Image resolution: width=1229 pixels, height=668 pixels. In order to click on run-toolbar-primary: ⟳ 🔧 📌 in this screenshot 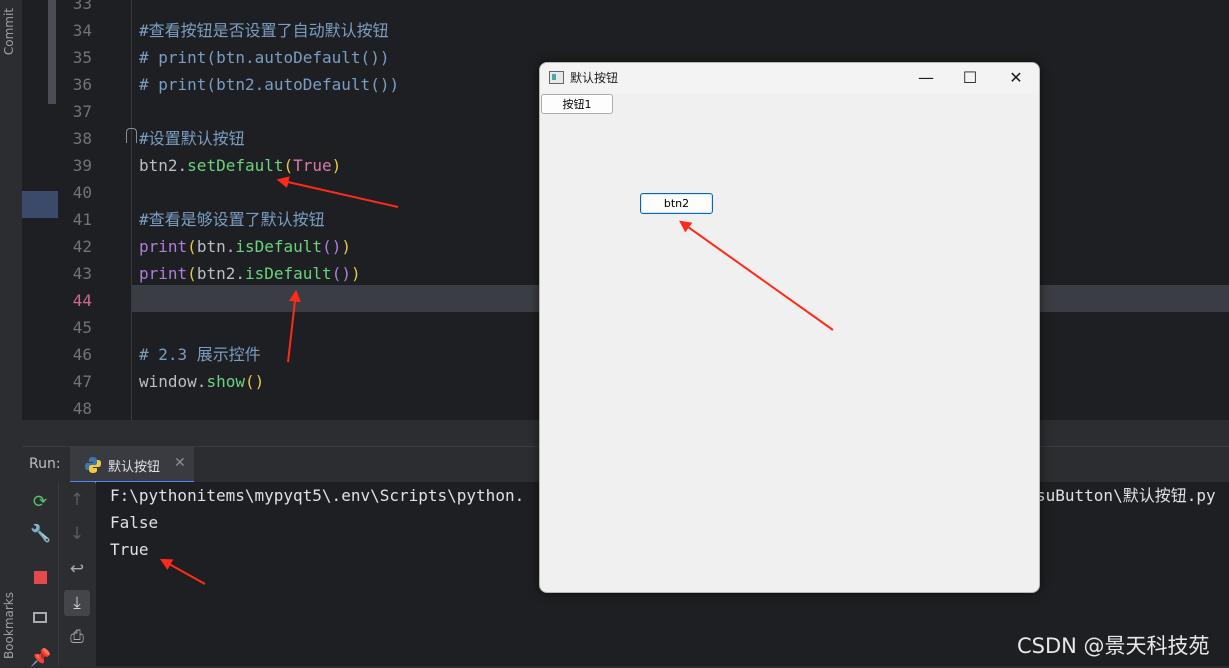, I will do `click(40, 575)`.